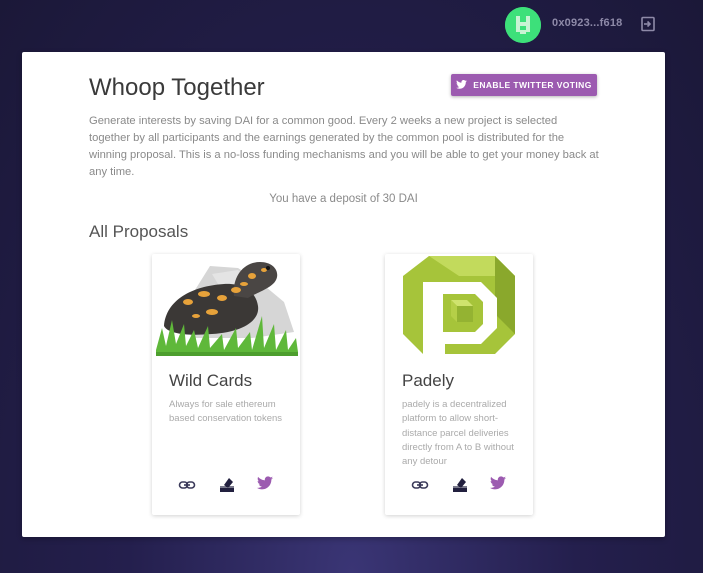 The width and height of the screenshot is (703, 573). Describe the element at coordinates (177, 87) in the screenshot. I see `page-title: Whoop Together` at that location.